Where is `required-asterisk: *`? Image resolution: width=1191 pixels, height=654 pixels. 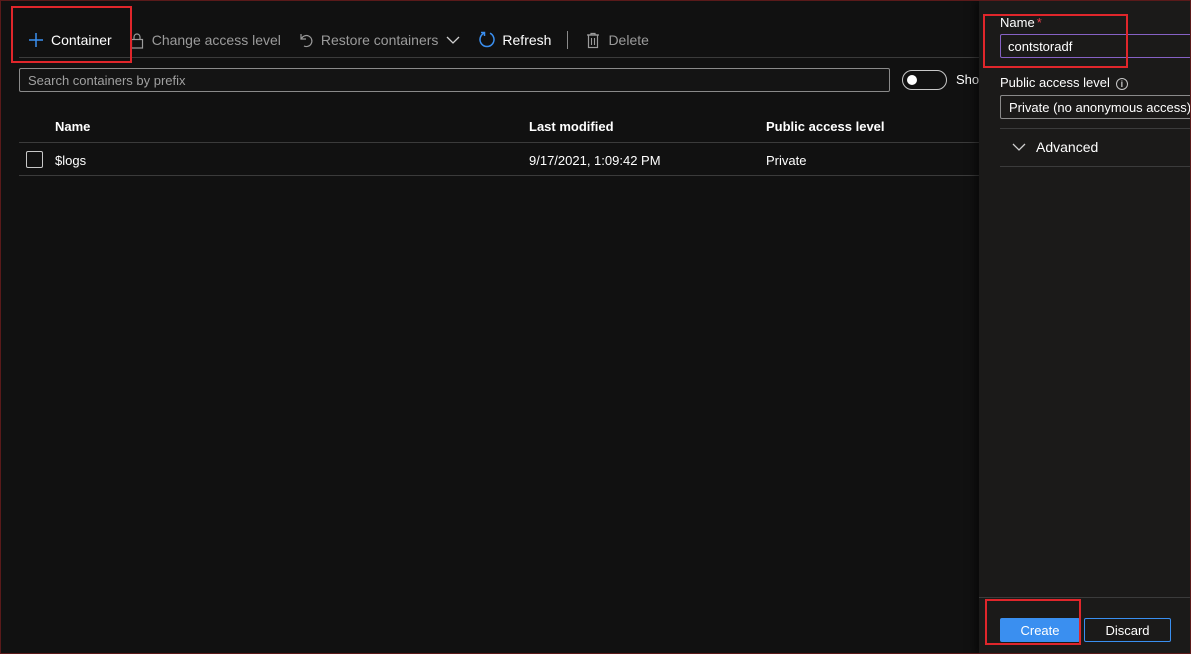
required-asterisk: * is located at coordinates (1039, 22).